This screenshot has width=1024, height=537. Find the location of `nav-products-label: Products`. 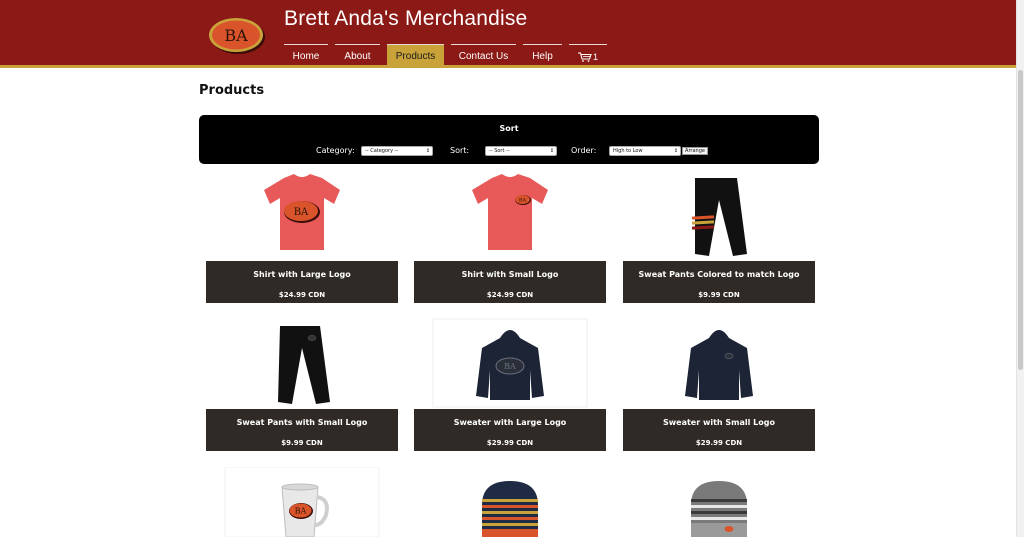

nav-products-label: Products is located at coordinates (415, 56).